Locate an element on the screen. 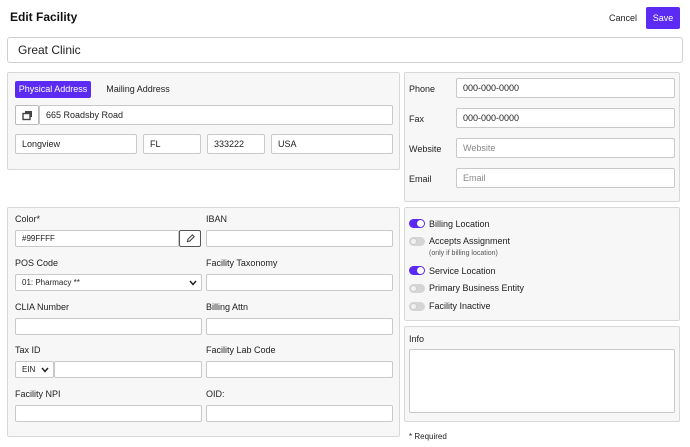 This screenshot has width=690, height=447. facility-taxonomy-input is located at coordinates (299, 282).